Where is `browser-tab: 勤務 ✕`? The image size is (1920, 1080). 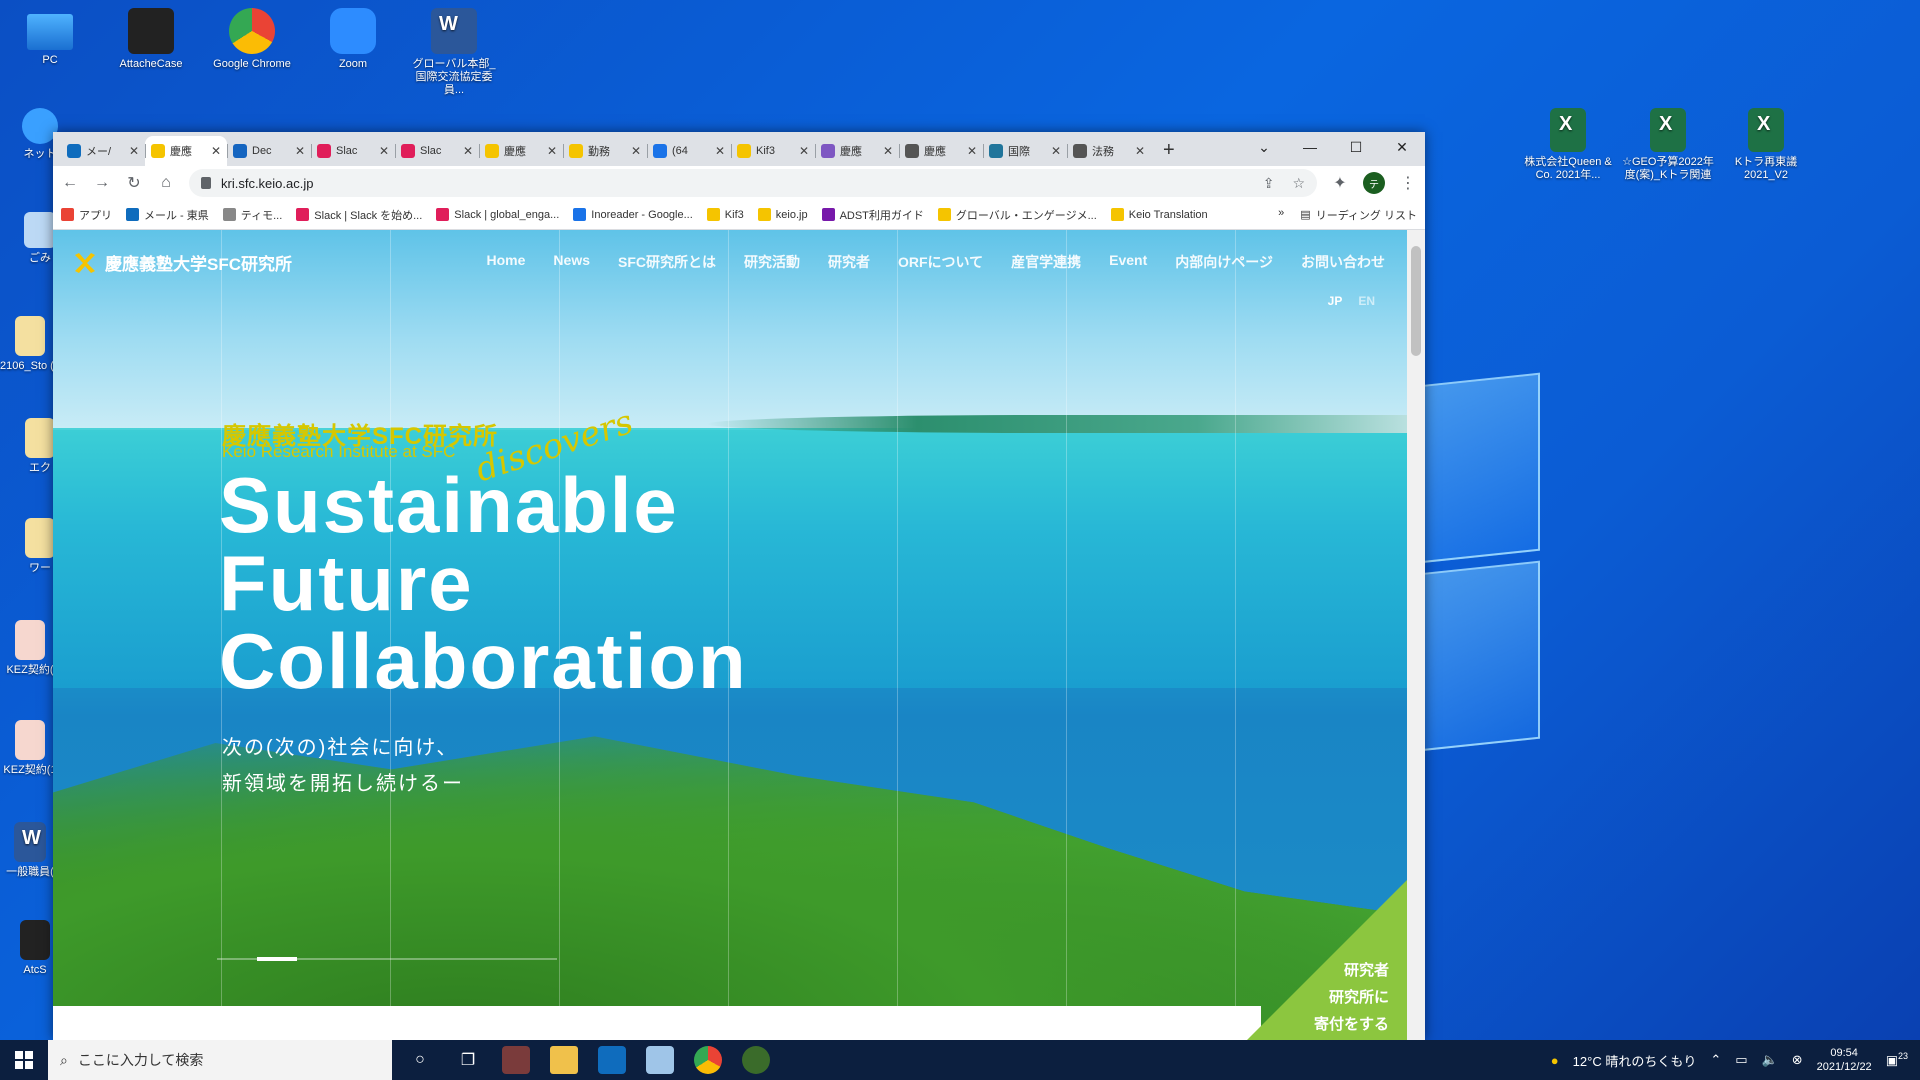
browser-tab: 勤務 ✕ is located at coordinates (605, 151).